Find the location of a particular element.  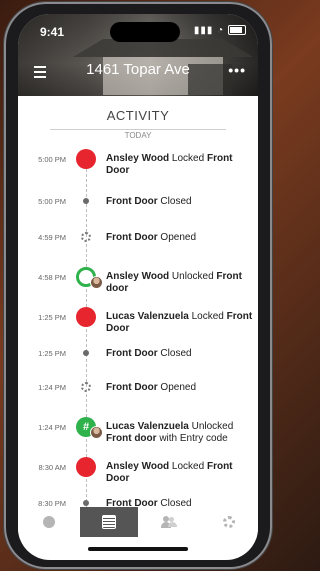

wifi-icon: ◔ is located at coordinates (221, 30).